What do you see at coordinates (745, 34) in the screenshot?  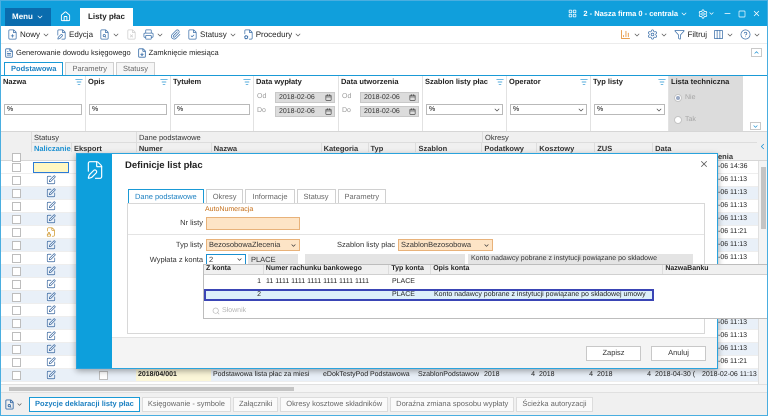 I see `help-icon` at bounding box center [745, 34].